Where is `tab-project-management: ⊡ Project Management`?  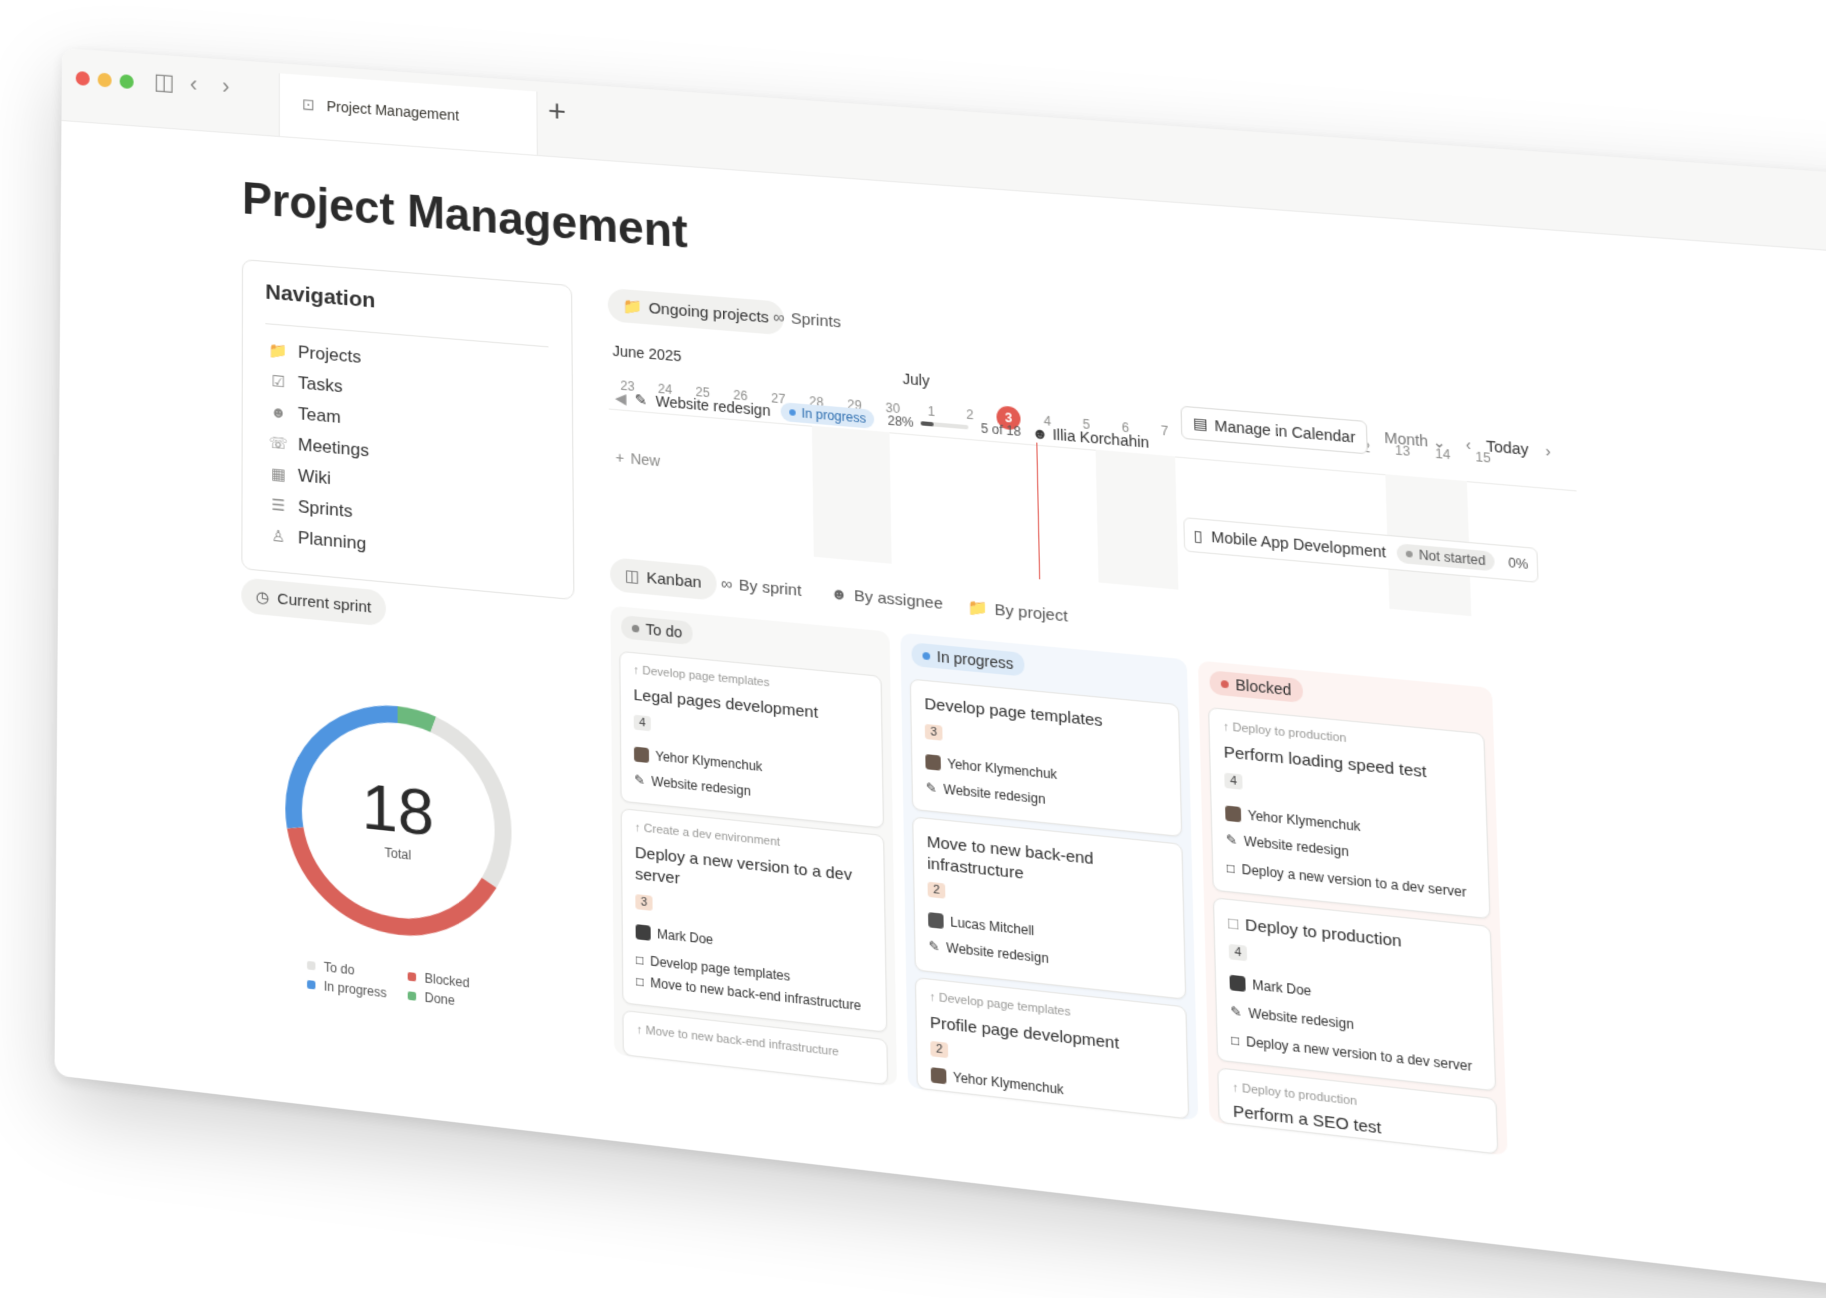
tab-project-management: ⊡ Project Management is located at coordinates (408, 114).